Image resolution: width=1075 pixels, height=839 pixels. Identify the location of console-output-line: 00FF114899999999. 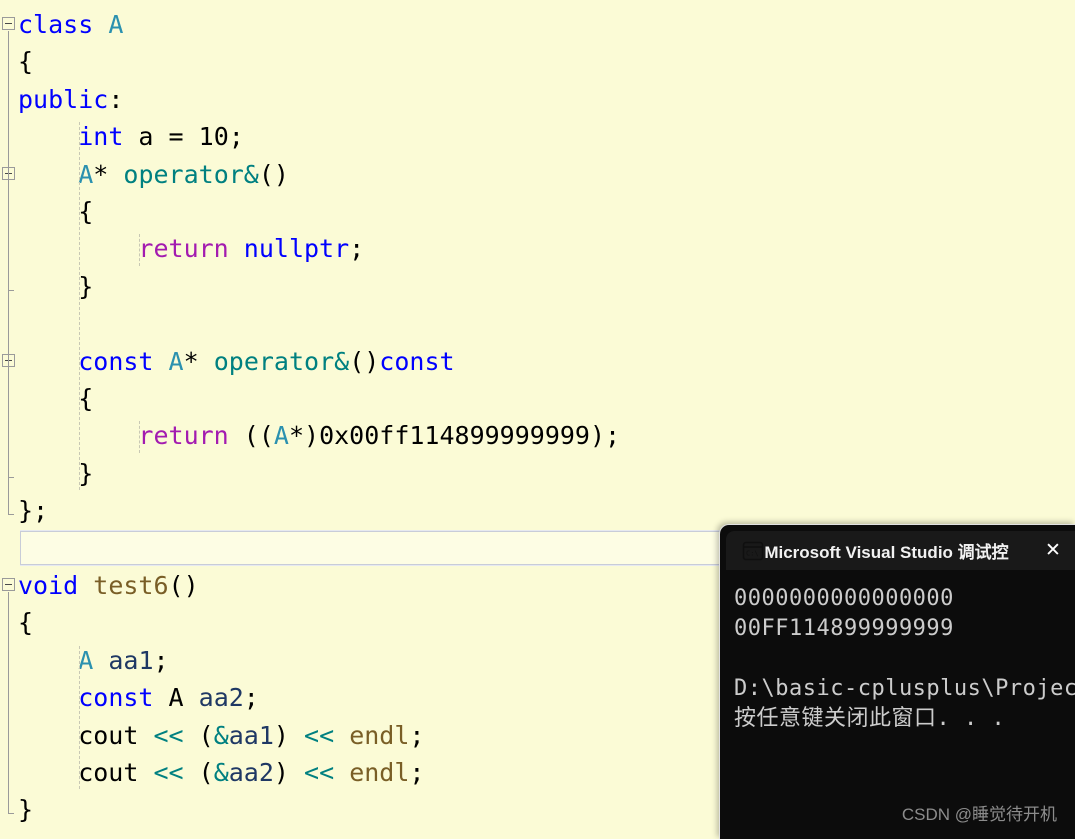
(844, 628).